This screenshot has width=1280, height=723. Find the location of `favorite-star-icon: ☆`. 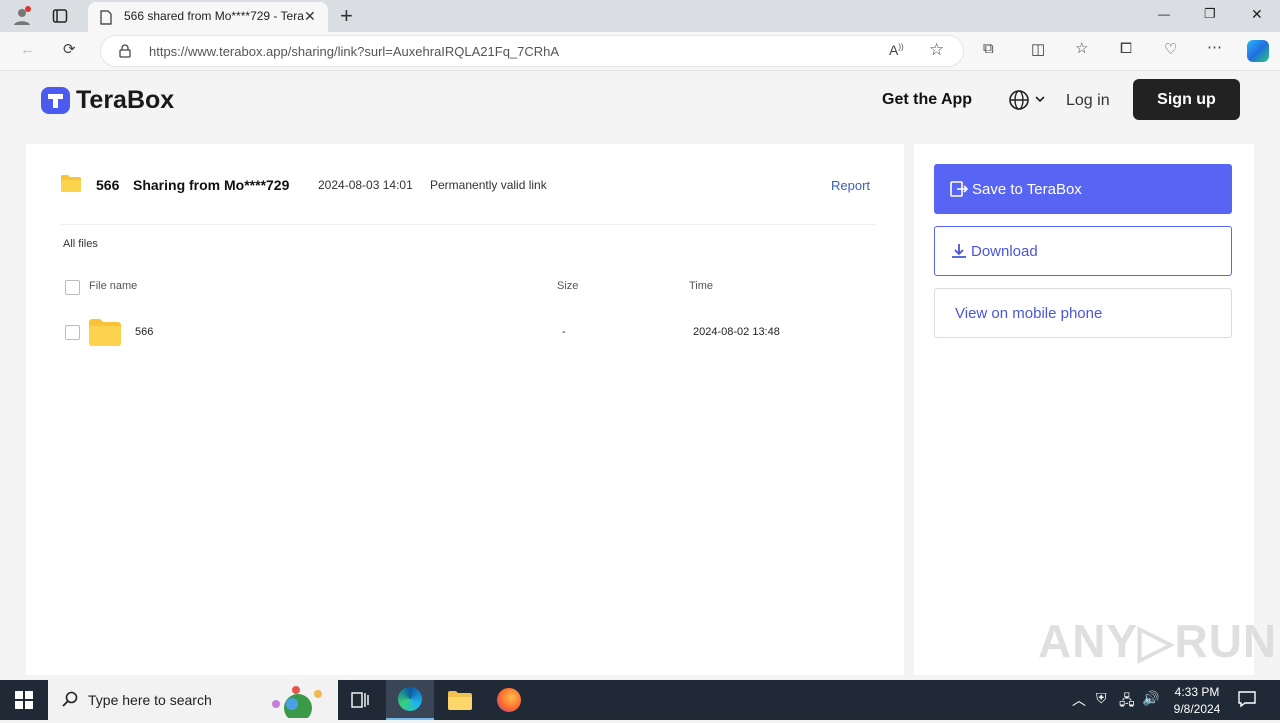

favorite-star-icon: ☆ is located at coordinates (936, 50).